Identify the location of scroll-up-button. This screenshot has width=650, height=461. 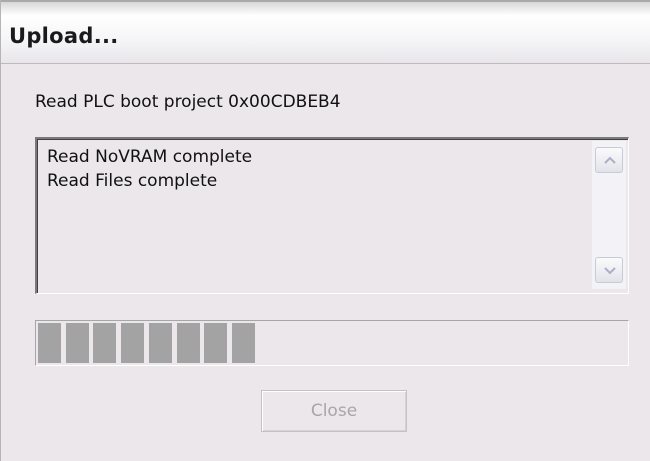
(609, 160).